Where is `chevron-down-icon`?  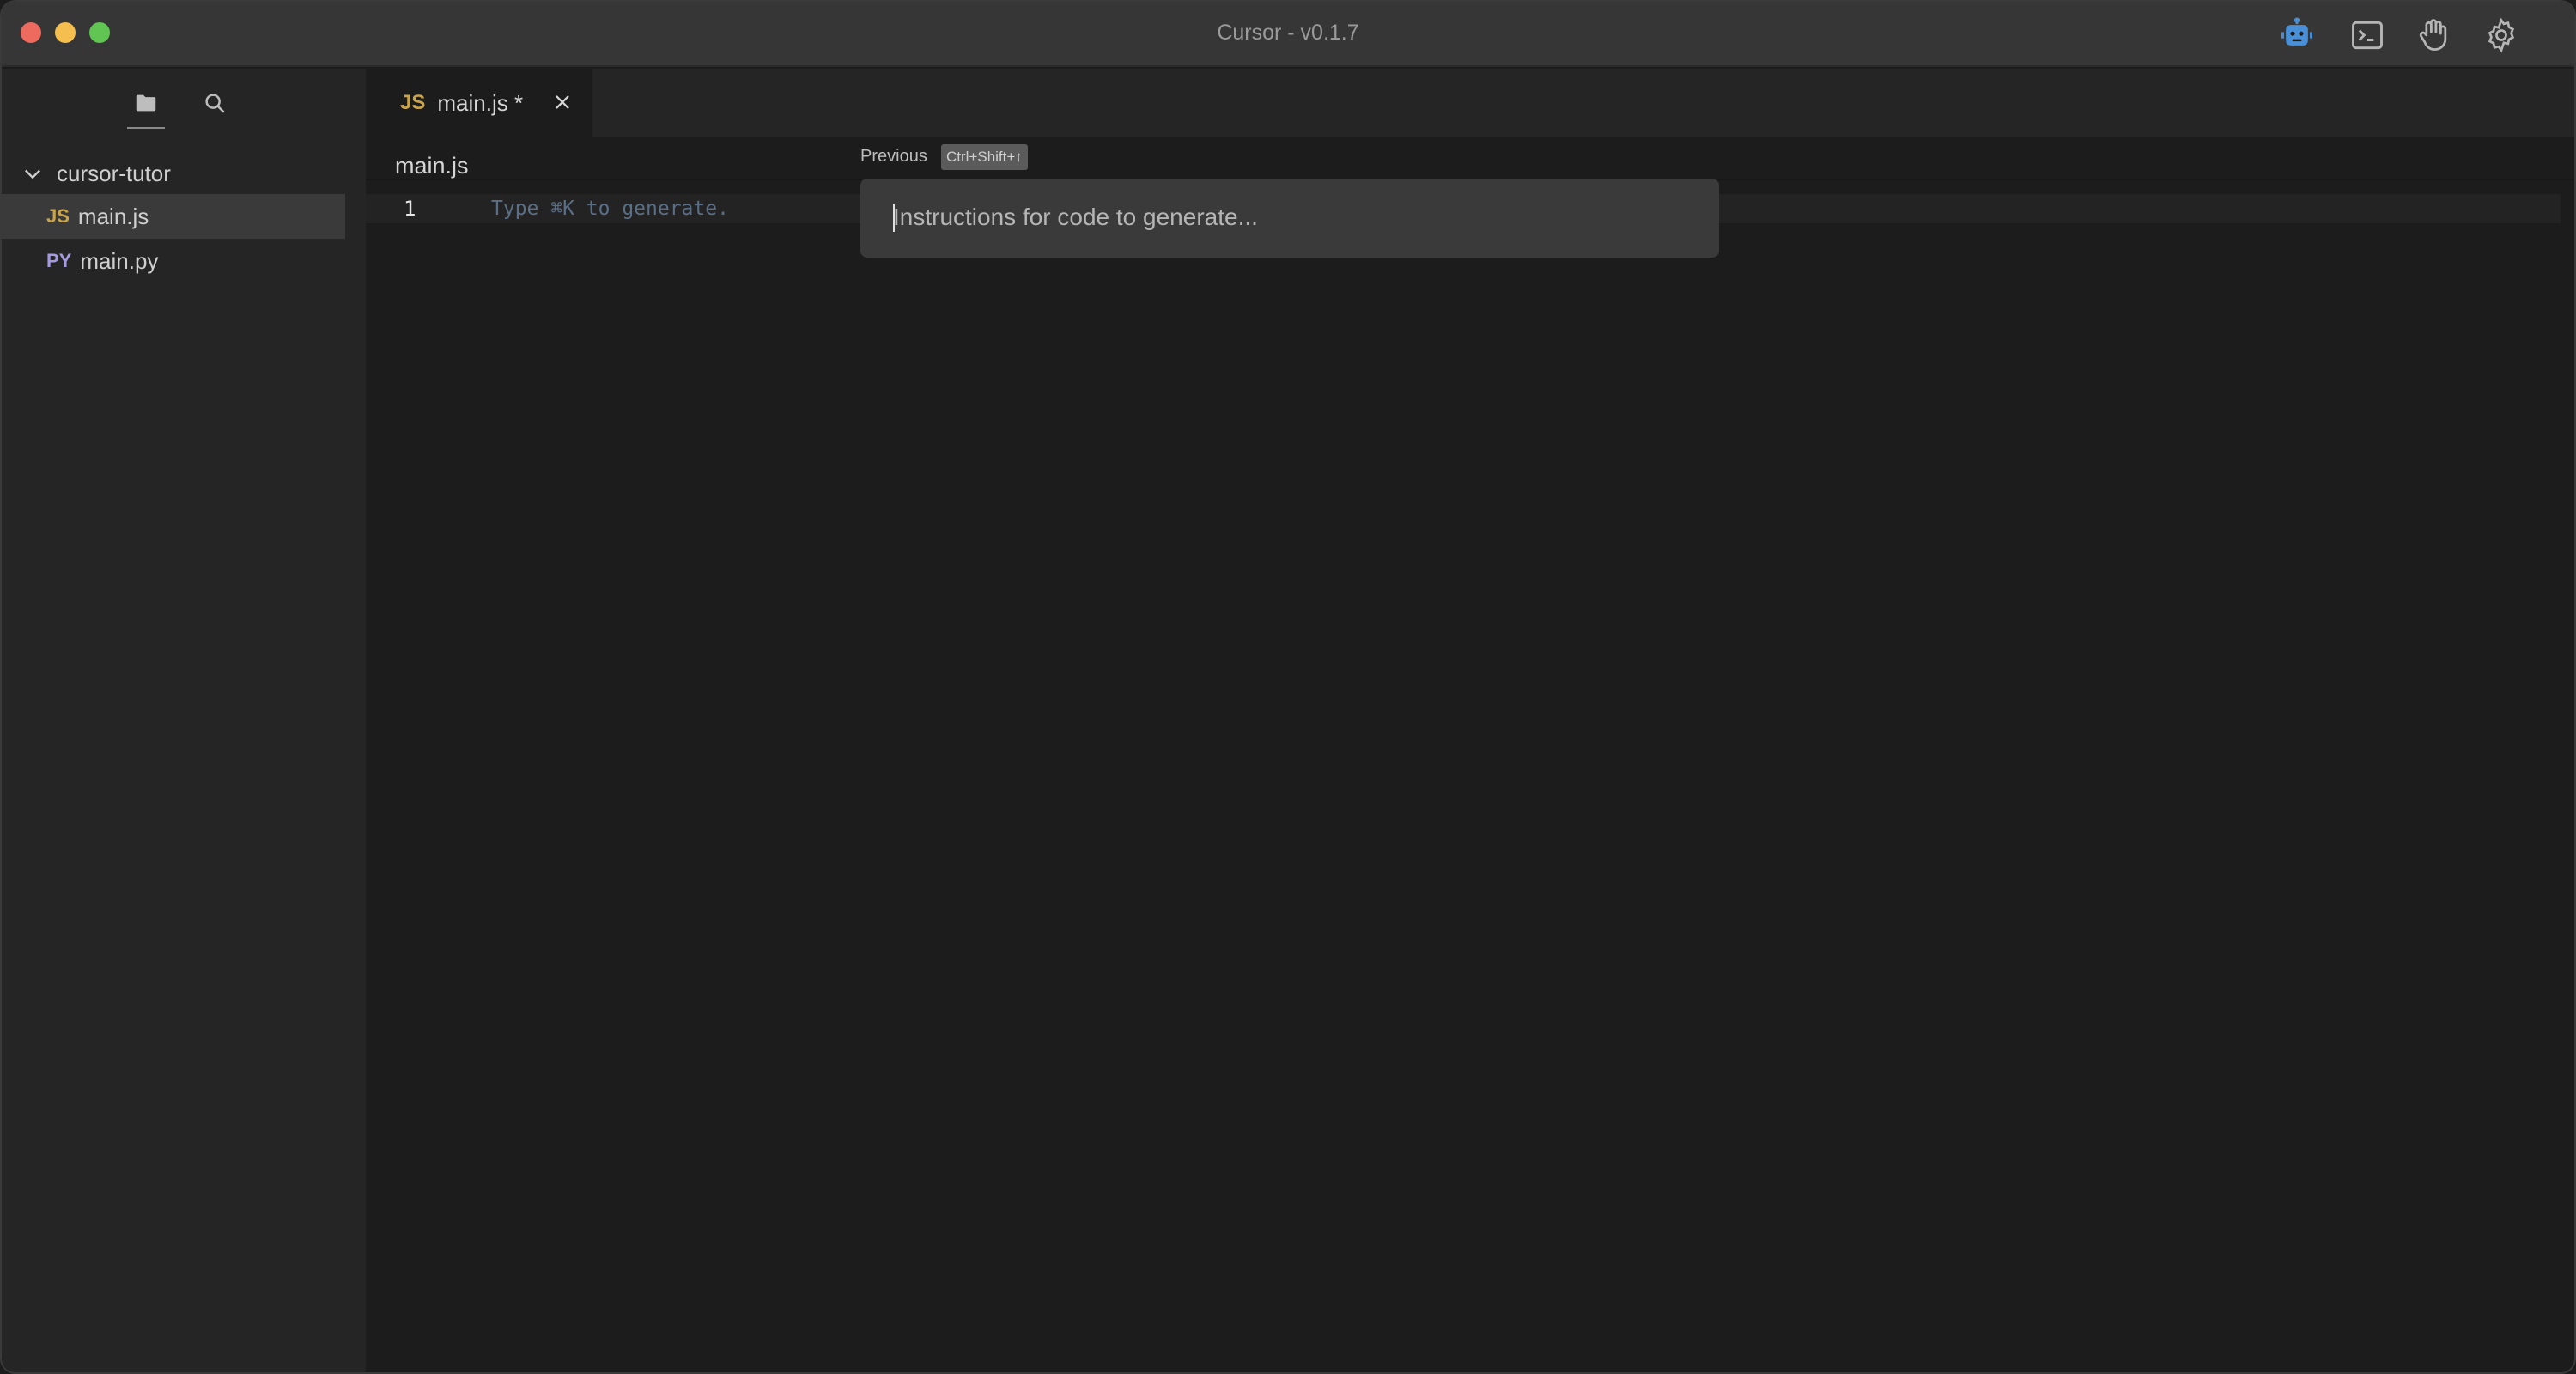 chevron-down-icon is located at coordinates (32, 174).